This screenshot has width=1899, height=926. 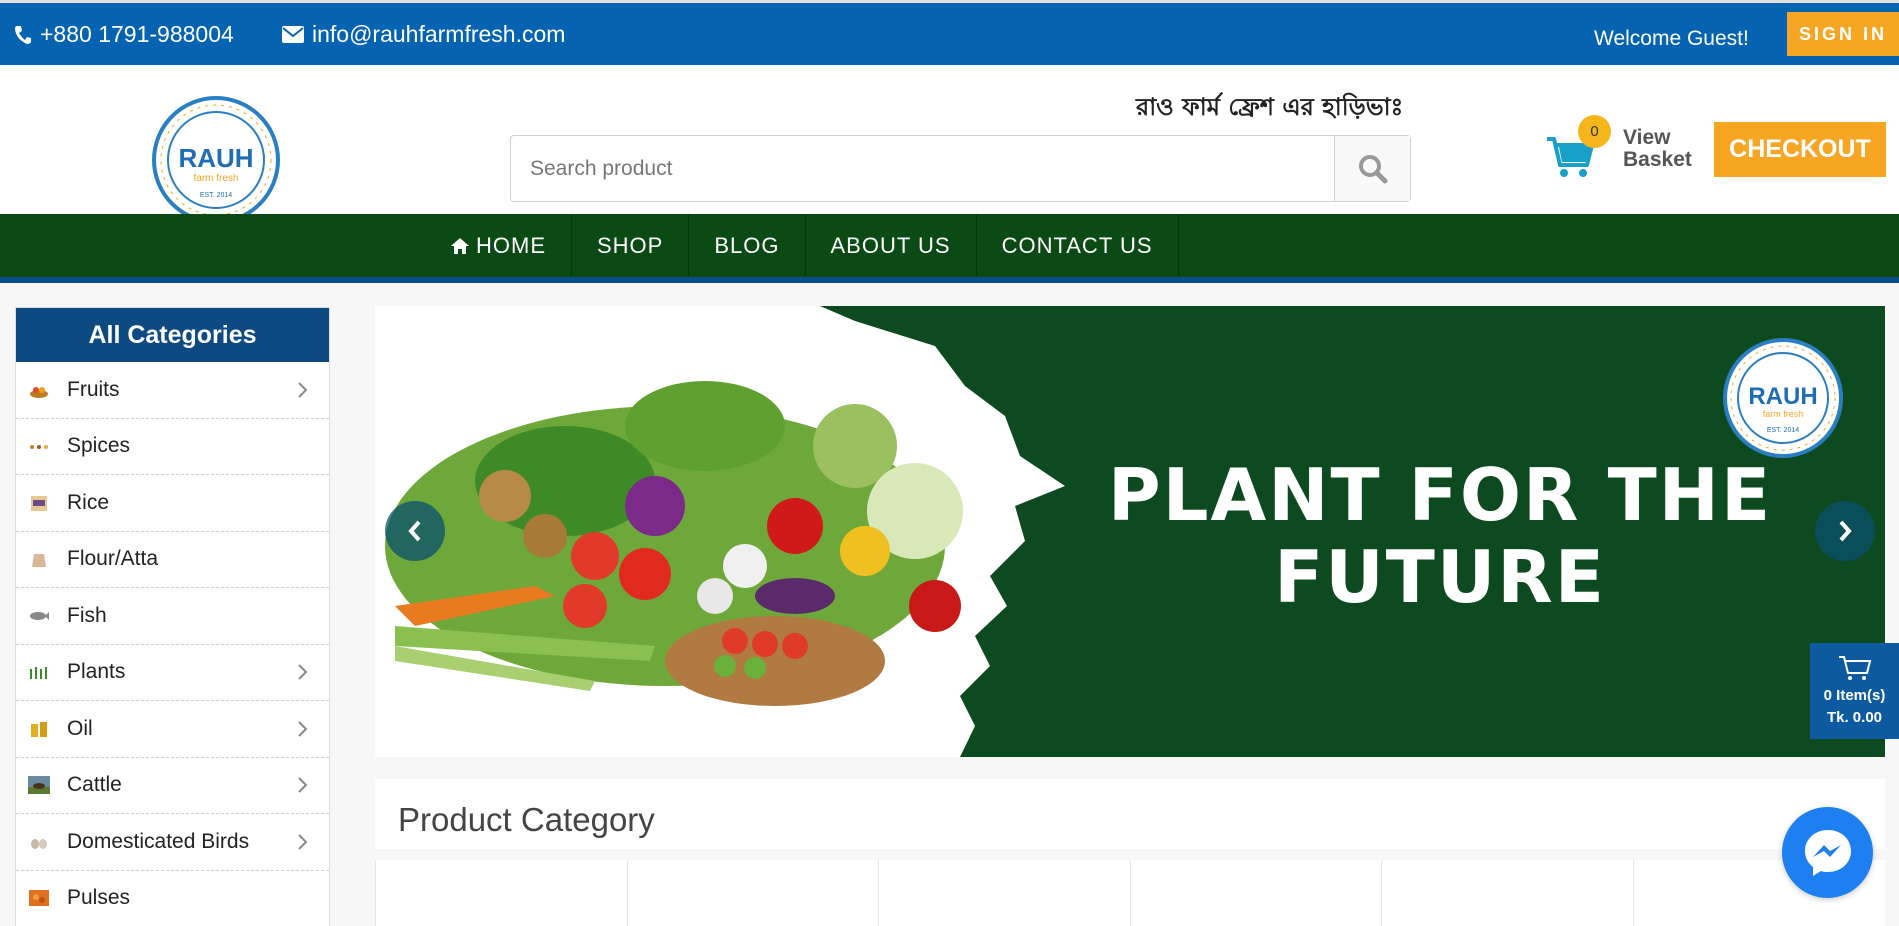 I want to click on floating-cart-total: Tk. 0.00, so click(x=1854, y=717).